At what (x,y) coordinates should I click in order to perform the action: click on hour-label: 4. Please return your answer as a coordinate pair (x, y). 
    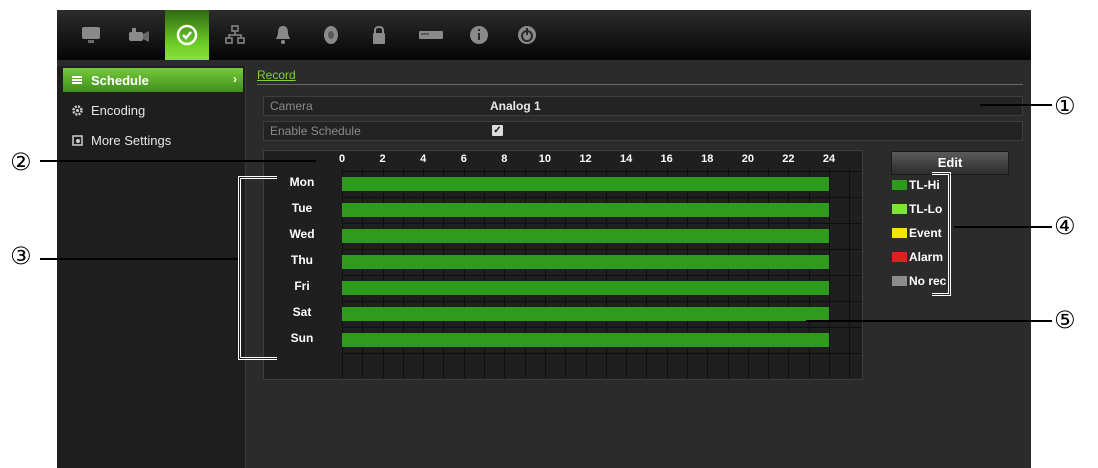
    Looking at the image, I should click on (423, 159).